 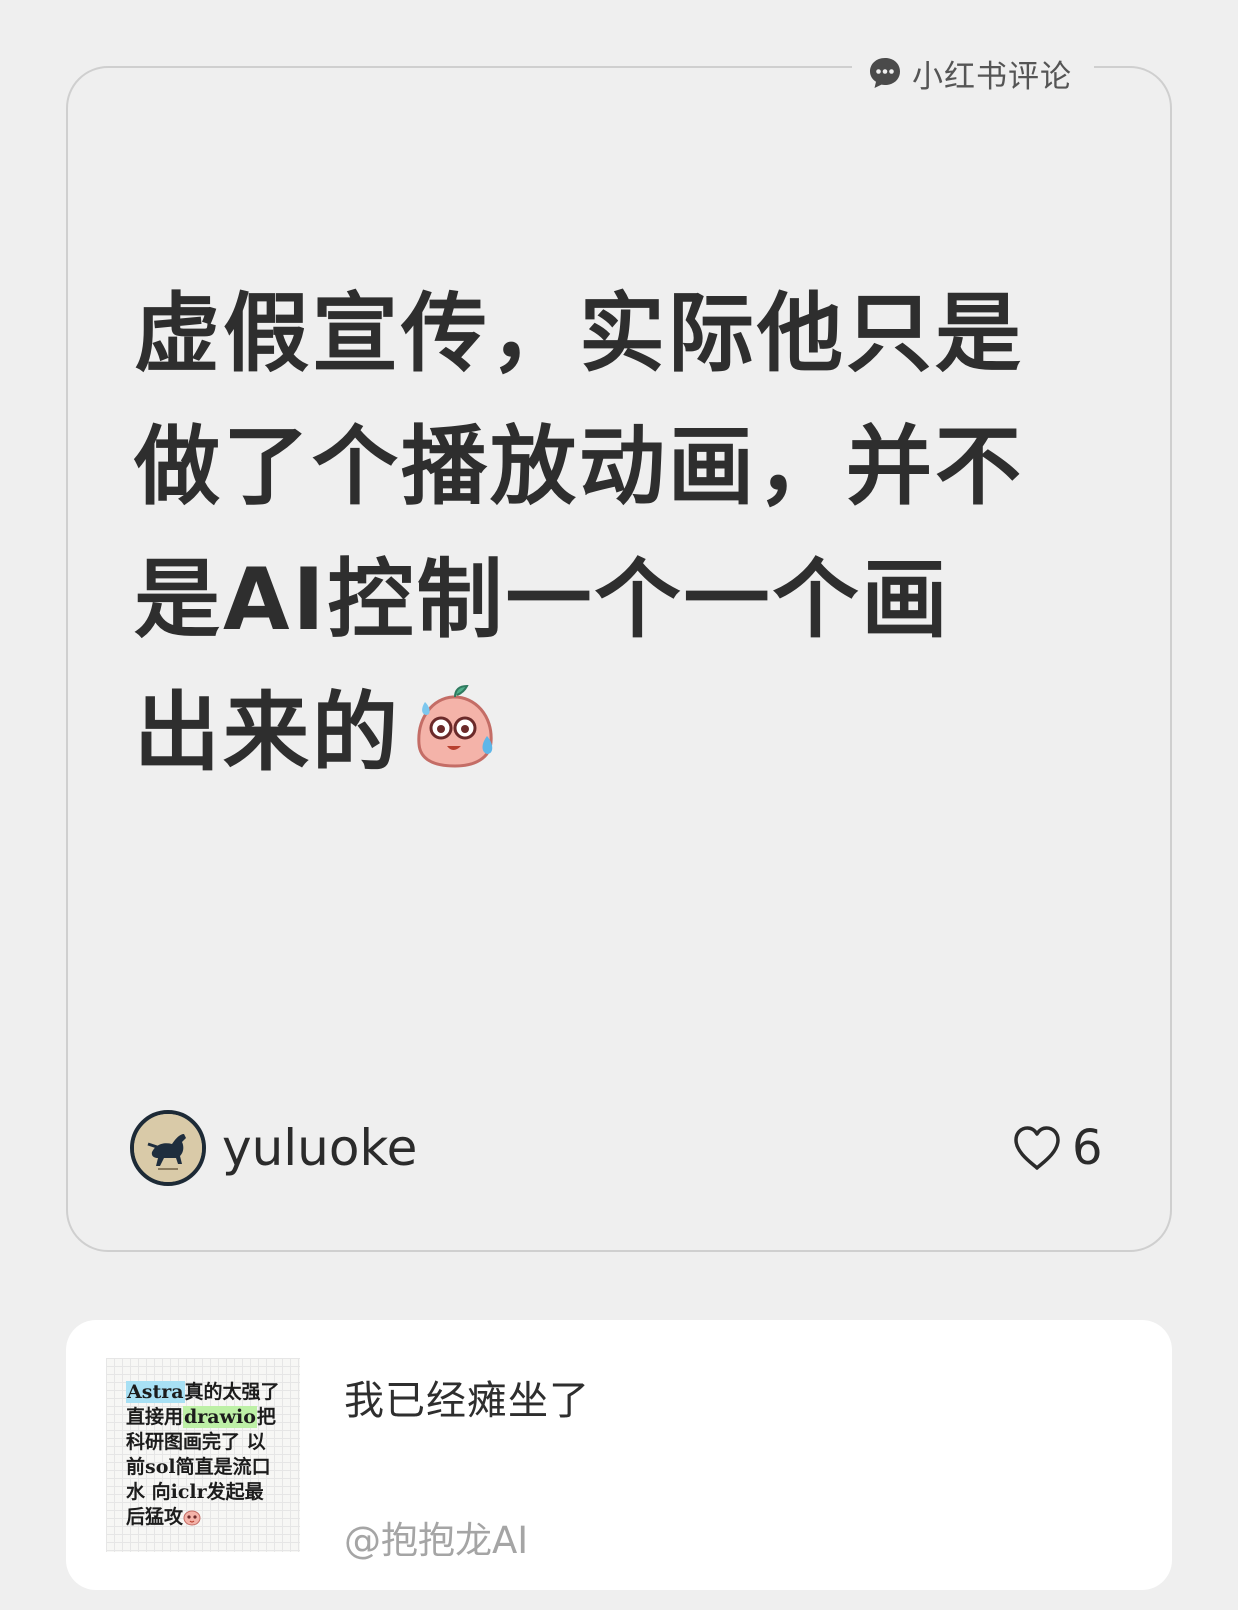 What do you see at coordinates (629, 733) in the screenshot?
I see `comment-line-last: 出来的` at bounding box center [629, 733].